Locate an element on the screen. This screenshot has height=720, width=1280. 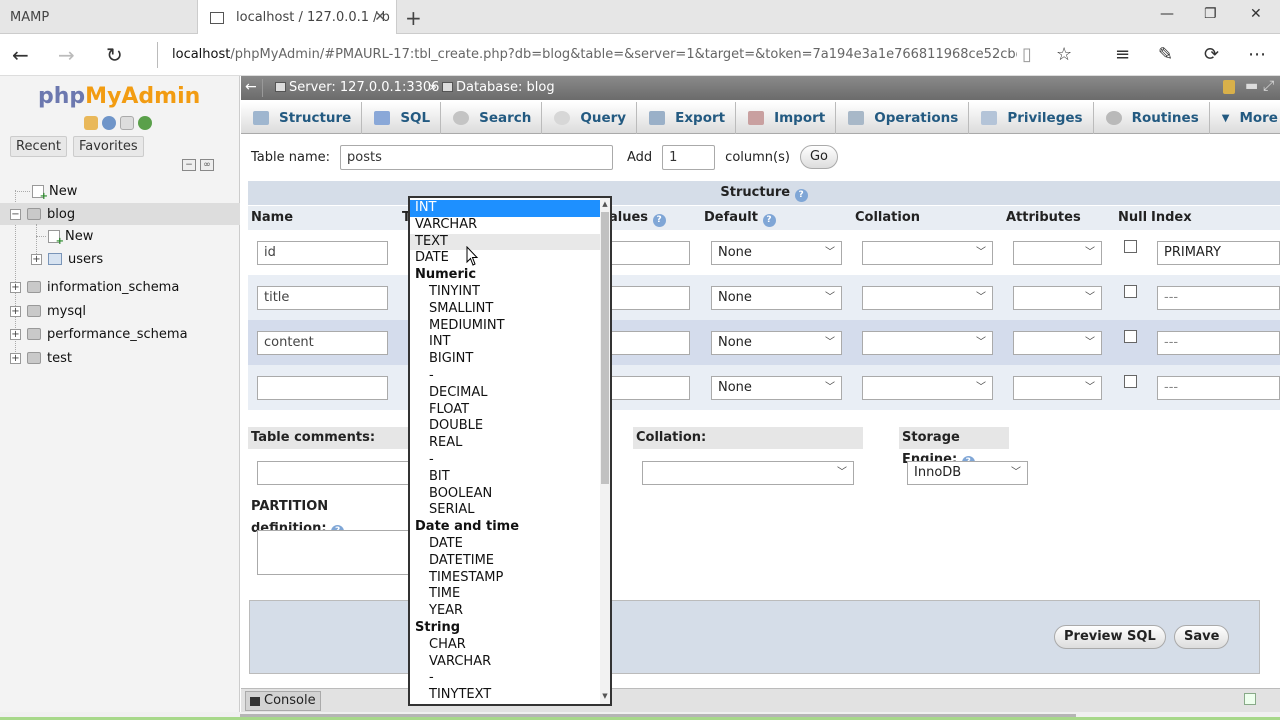
scroll-down-icon: ▼ is located at coordinates (605, 696).